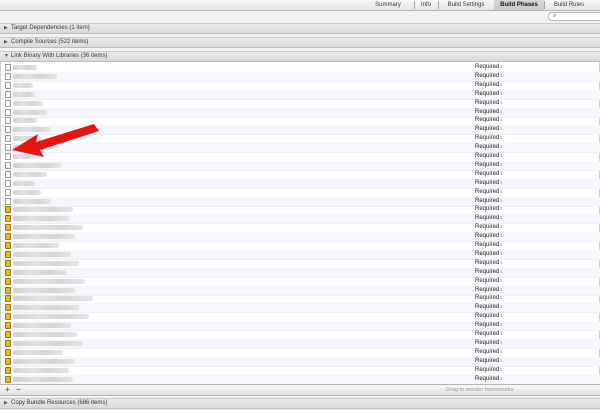  Describe the element at coordinates (55, 140) in the screenshot. I see `red-arrow-icon` at that location.